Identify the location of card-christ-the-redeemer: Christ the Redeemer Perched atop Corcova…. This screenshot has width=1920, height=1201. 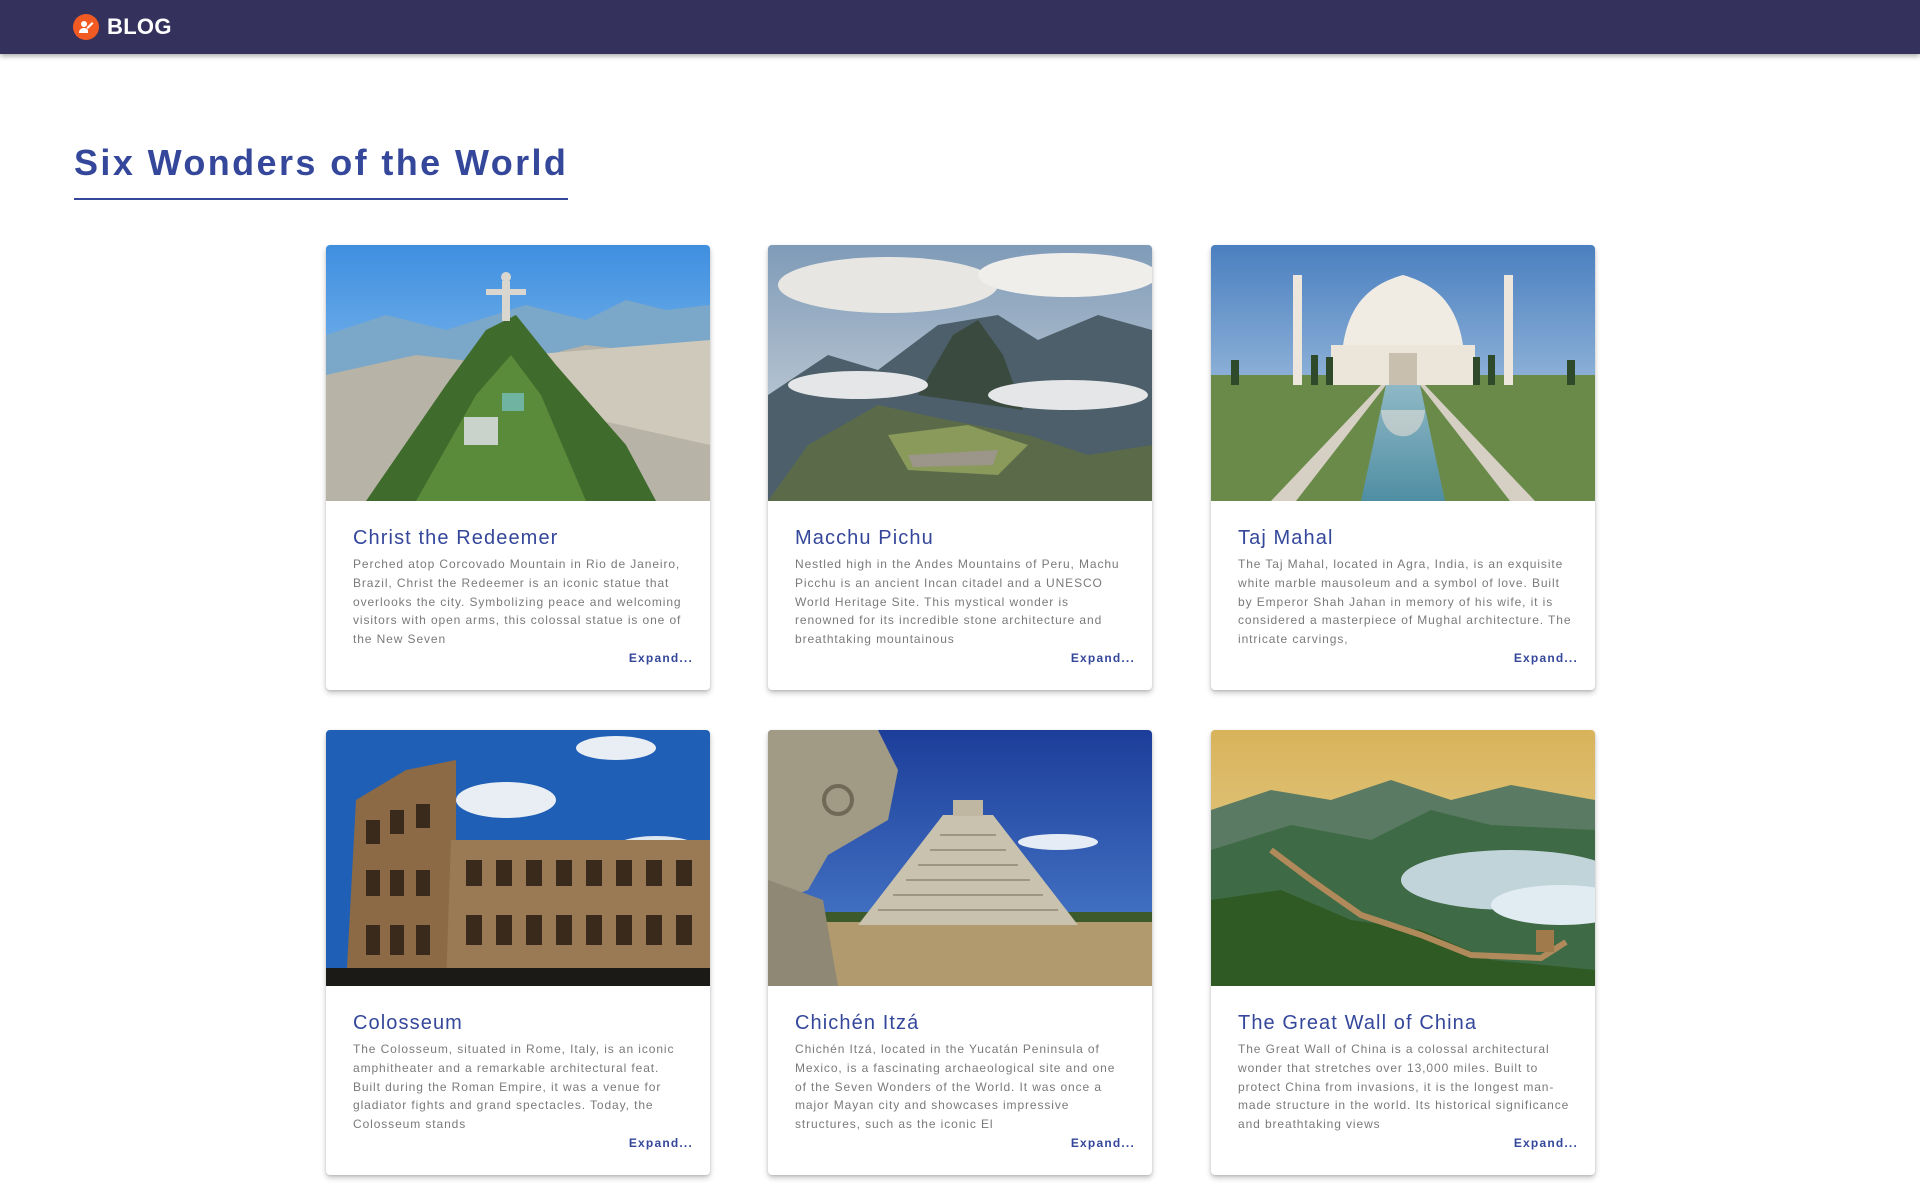
(518, 467).